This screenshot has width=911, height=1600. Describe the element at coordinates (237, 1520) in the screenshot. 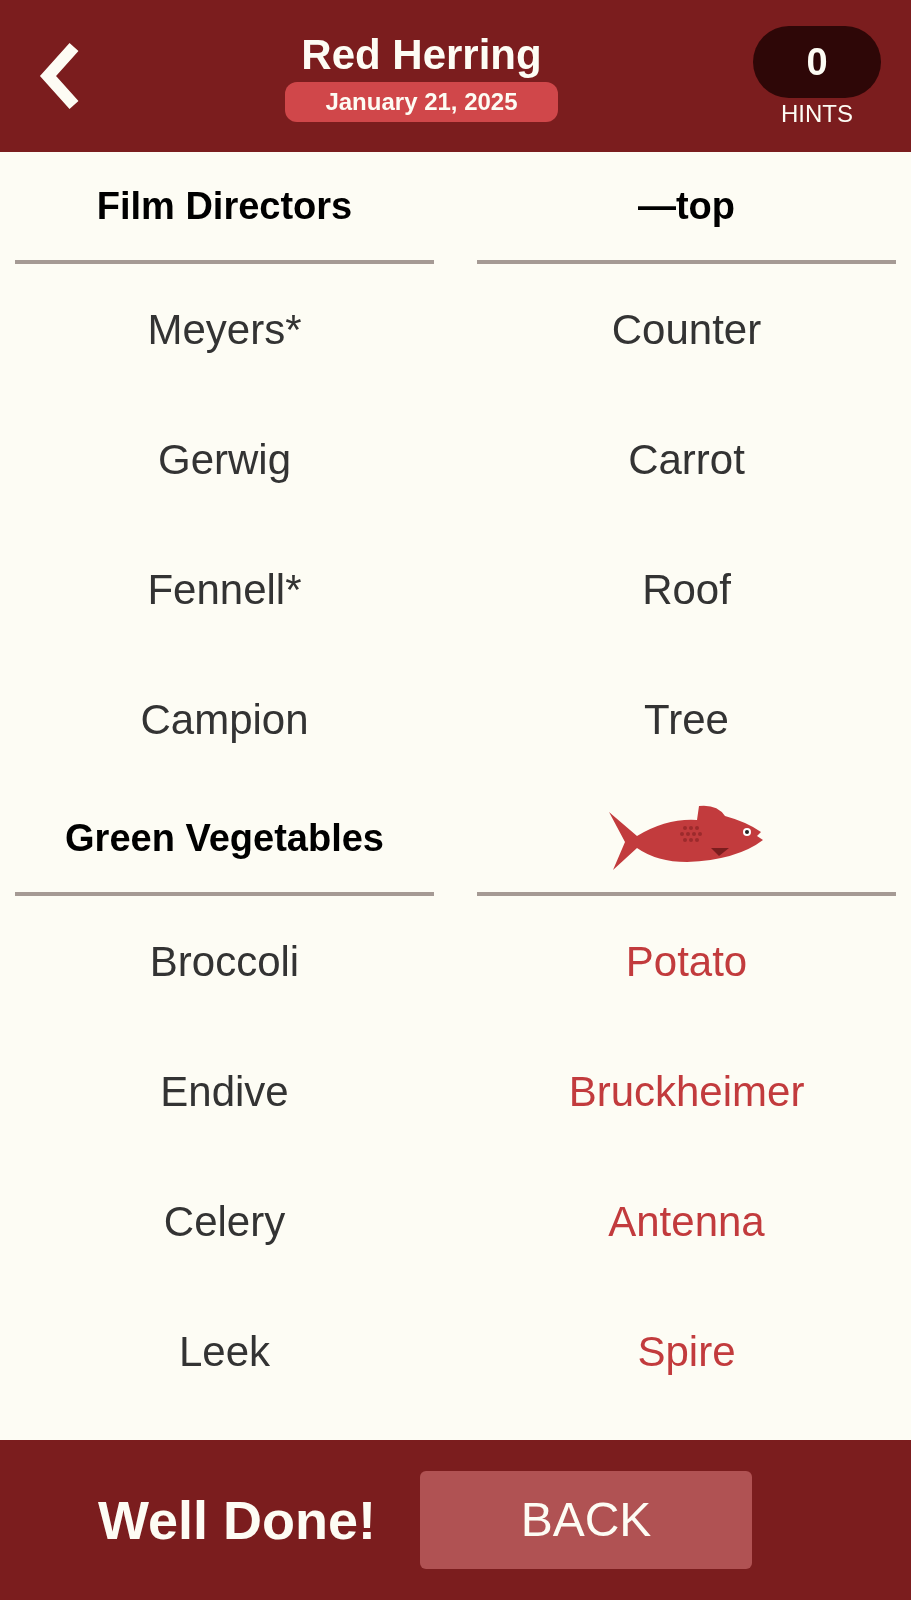

I see `success-message: Well Done!` at that location.